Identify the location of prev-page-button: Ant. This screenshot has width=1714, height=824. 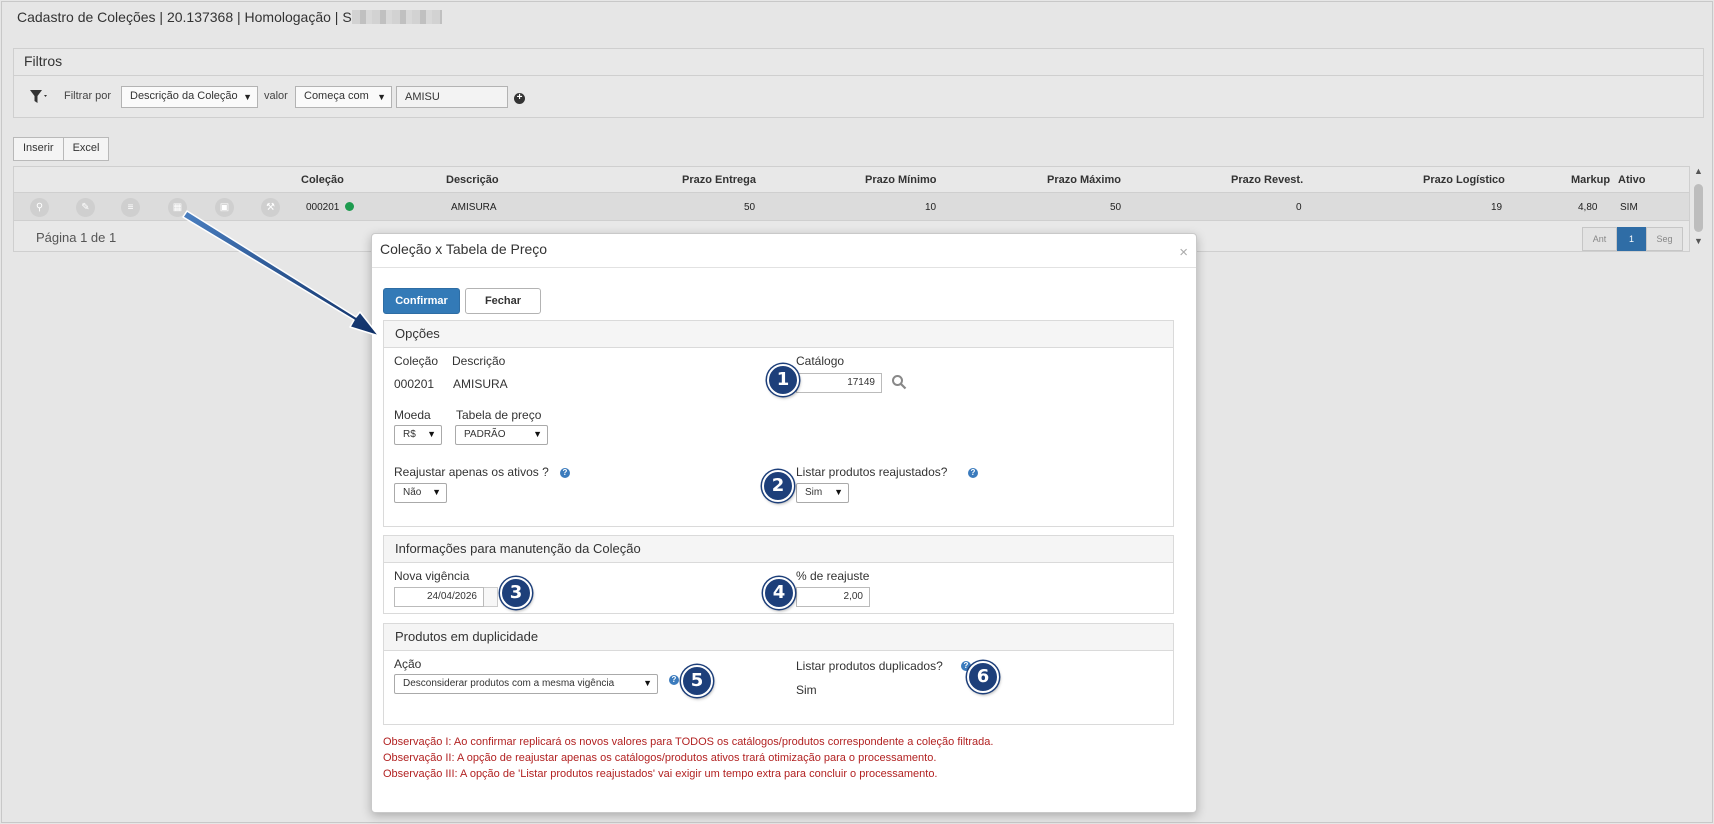
(1599, 239).